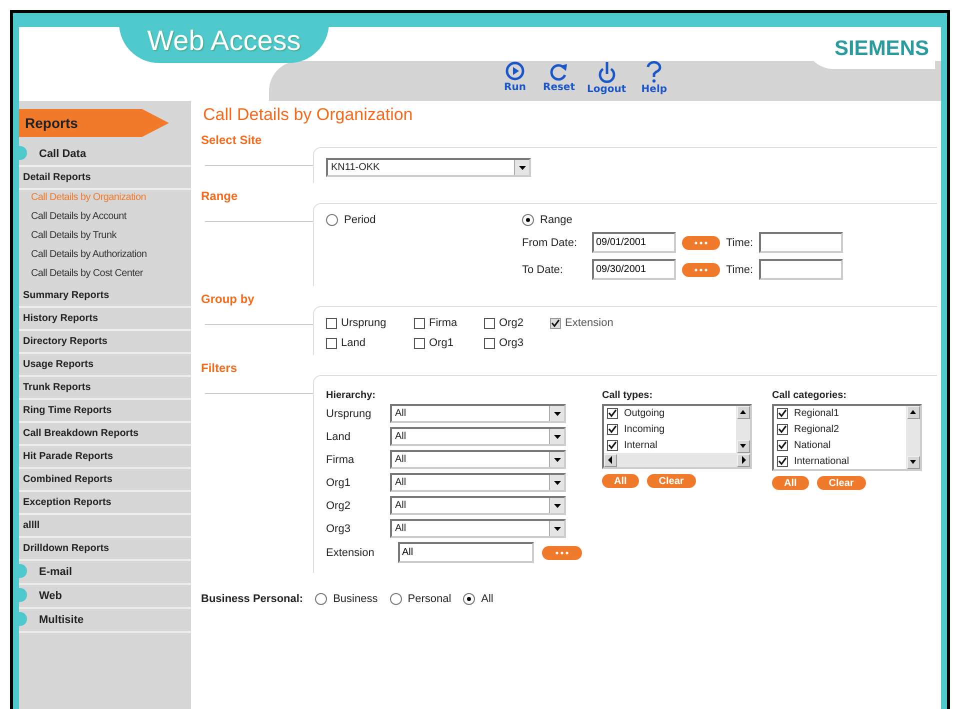 The image size is (960, 709). I want to click on report-link: Call Details by Account, so click(105, 217).